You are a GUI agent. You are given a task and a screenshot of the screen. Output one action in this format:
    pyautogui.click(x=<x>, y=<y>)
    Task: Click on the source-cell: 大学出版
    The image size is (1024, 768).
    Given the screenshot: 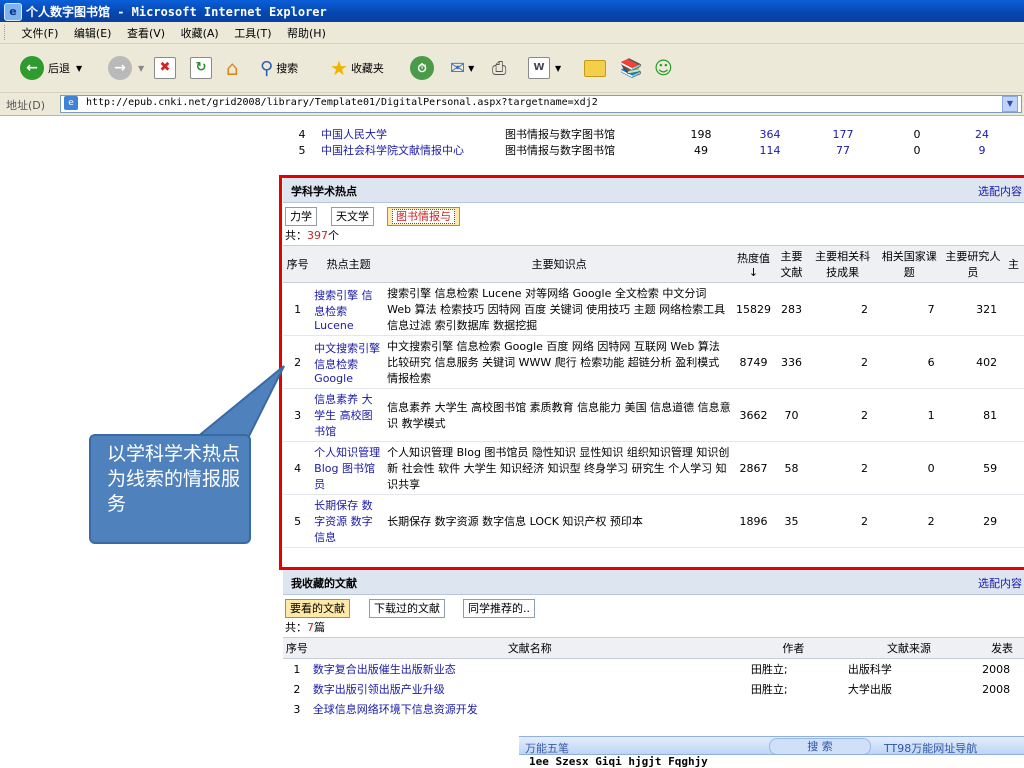 What is the action you would take?
    pyautogui.click(x=869, y=689)
    